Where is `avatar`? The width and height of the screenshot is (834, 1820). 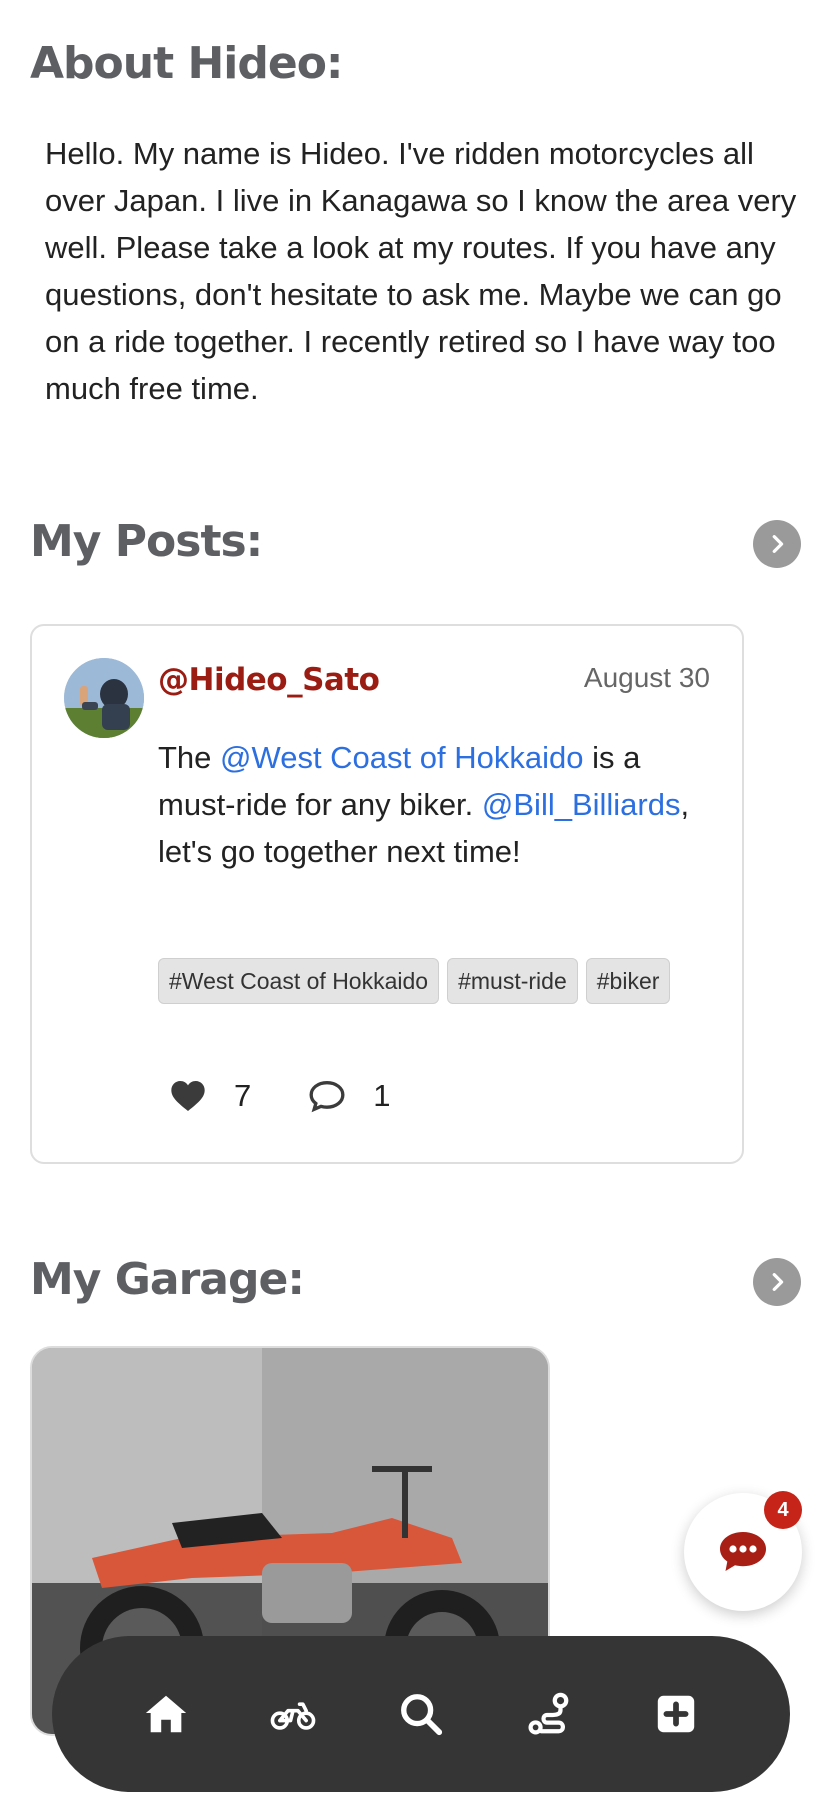
avatar is located at coordinates (104, 698).